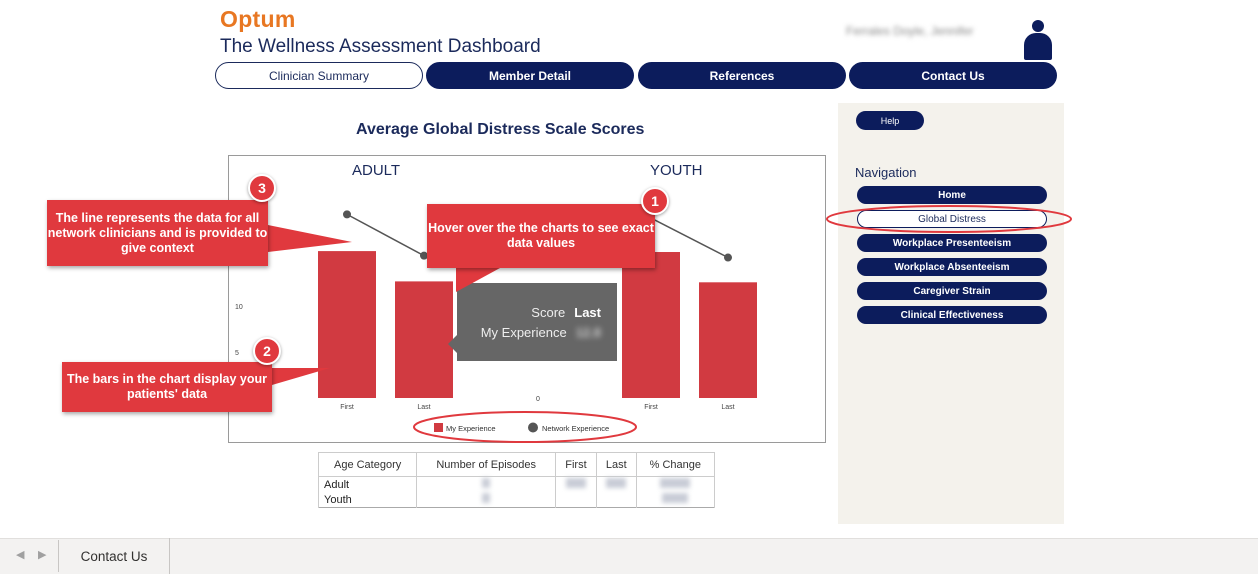  What do you see at coordinates (367, 484) in the screenshot?
I see `table-cell: Adult` at bounding box center [367, 484].